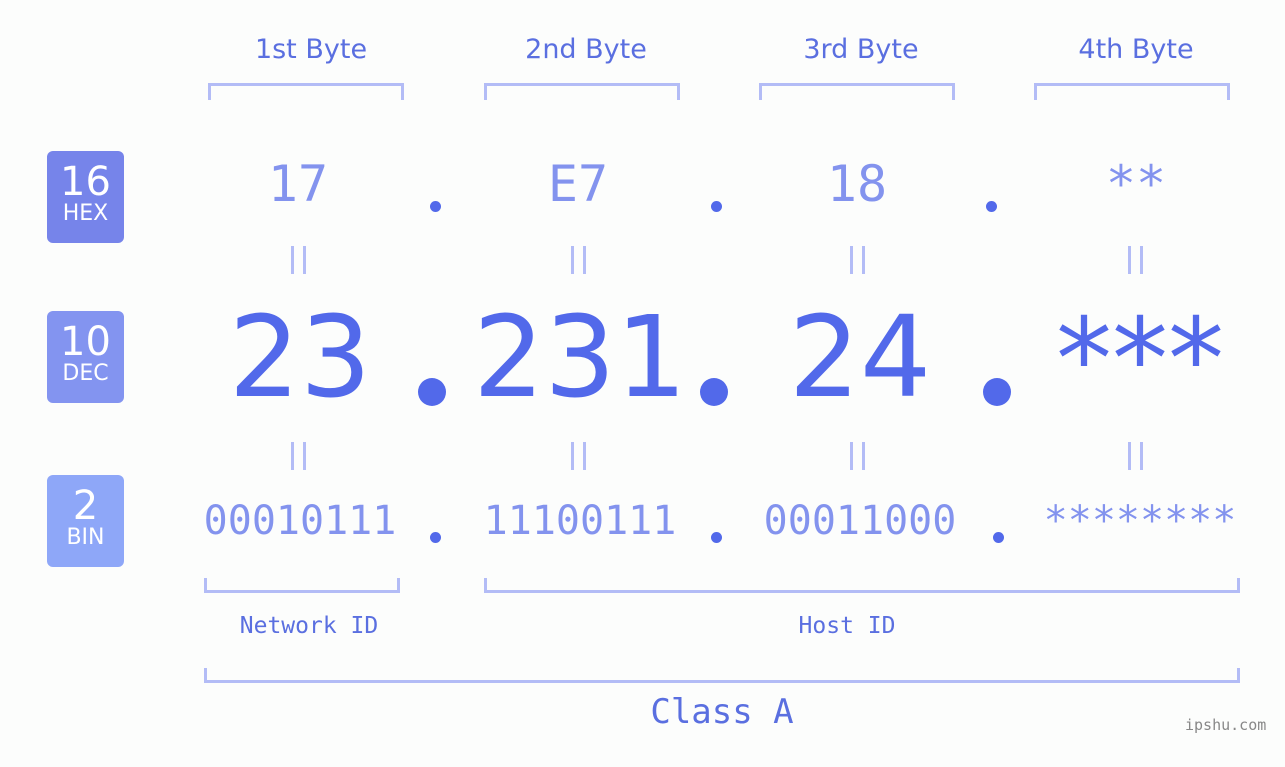 Image resolution: width=1285 pixels, height=767 pixels. I want to click on class-label: Class A, so click(722, 712).